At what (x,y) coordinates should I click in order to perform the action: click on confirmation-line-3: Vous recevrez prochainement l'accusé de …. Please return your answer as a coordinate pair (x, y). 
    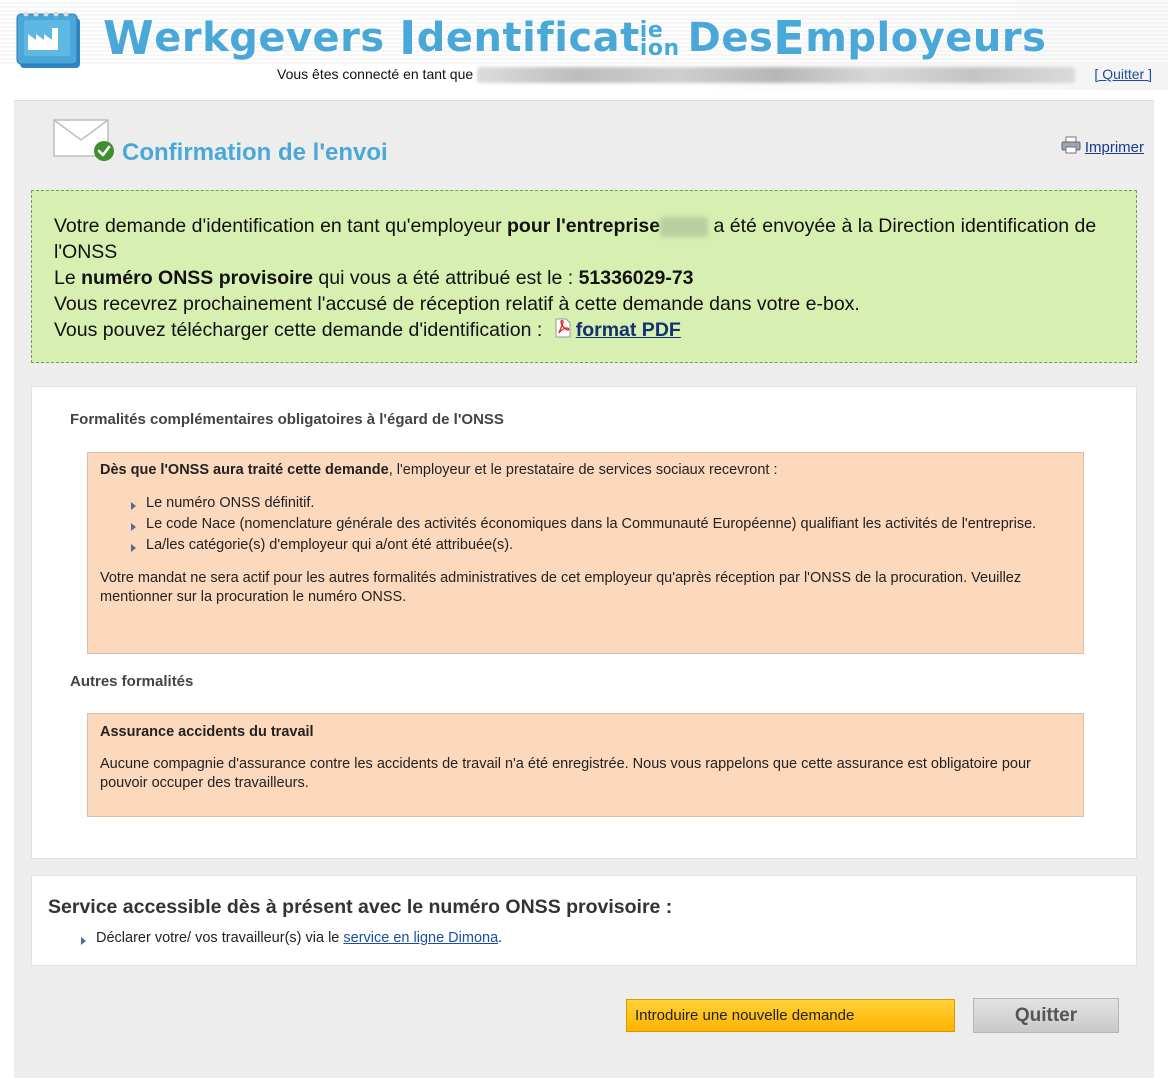
    Looking at the image, I should click on (457, 304).